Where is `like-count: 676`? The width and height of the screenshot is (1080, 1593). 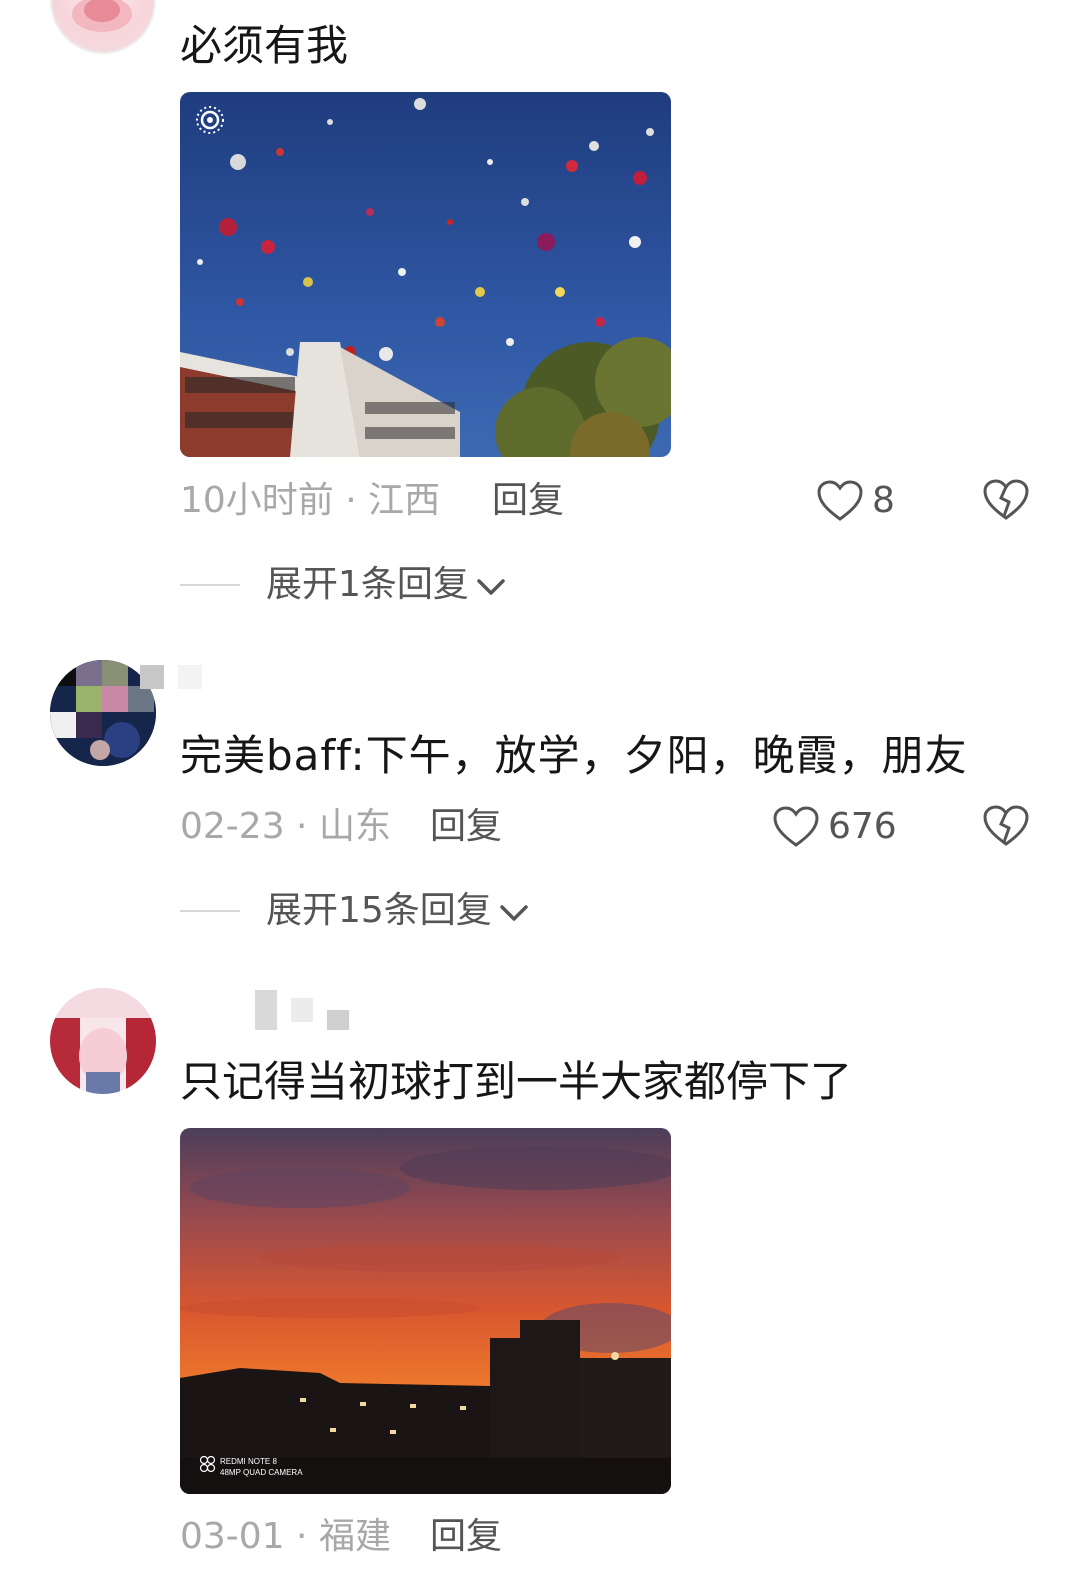 like-count: 676 is located at coordinates (862, 826).